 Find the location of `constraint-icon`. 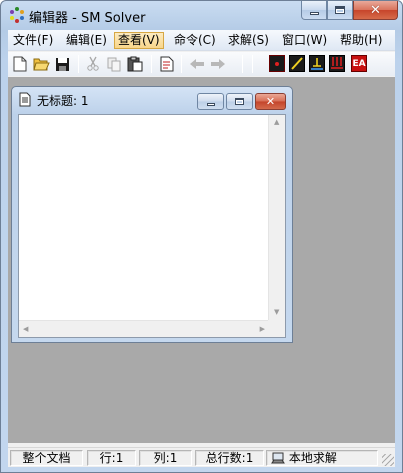

constraint-icon is located at coordinates (317, 64).